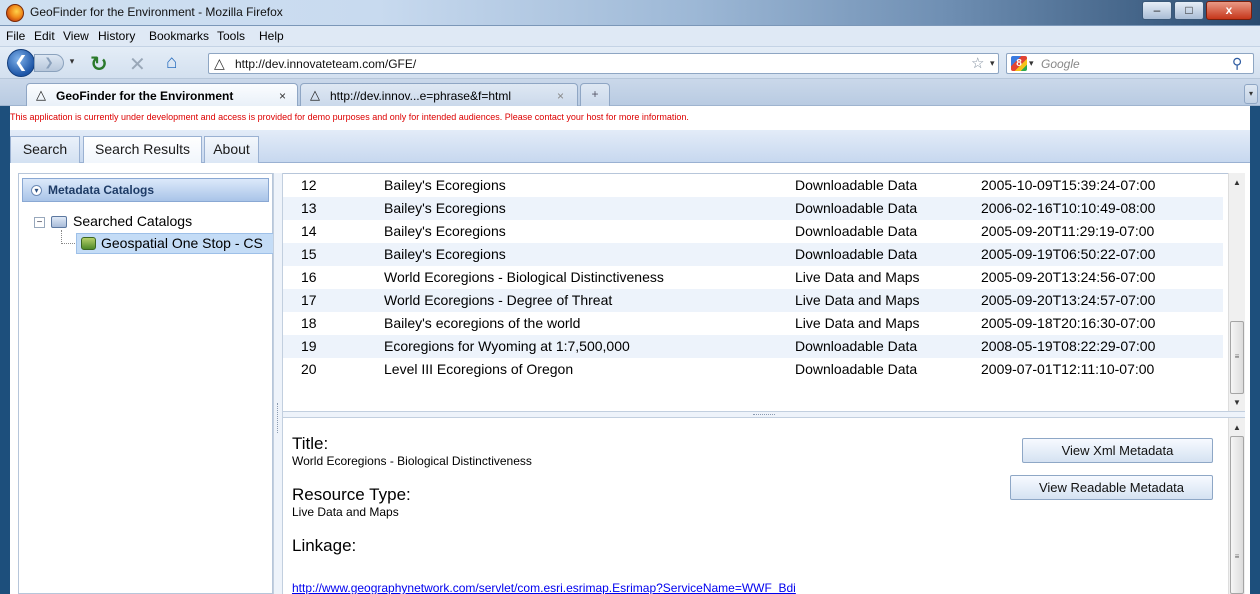 This screenshot has height=594, width=1260. I want to click on browser-tab-geofinder: △ GeoFinder for the Environment ×, so click(162, 94).